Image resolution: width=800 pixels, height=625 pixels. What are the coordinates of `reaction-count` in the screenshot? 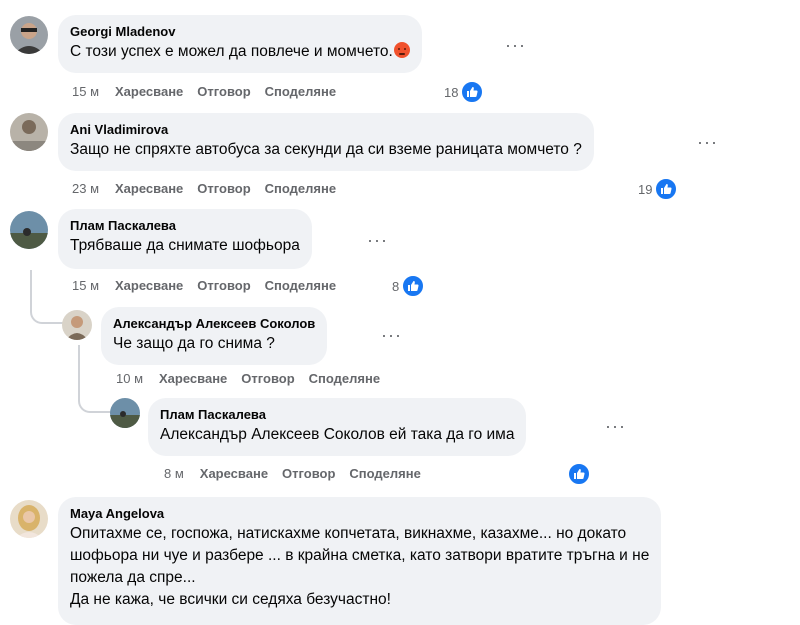 It's located at (578, 474).